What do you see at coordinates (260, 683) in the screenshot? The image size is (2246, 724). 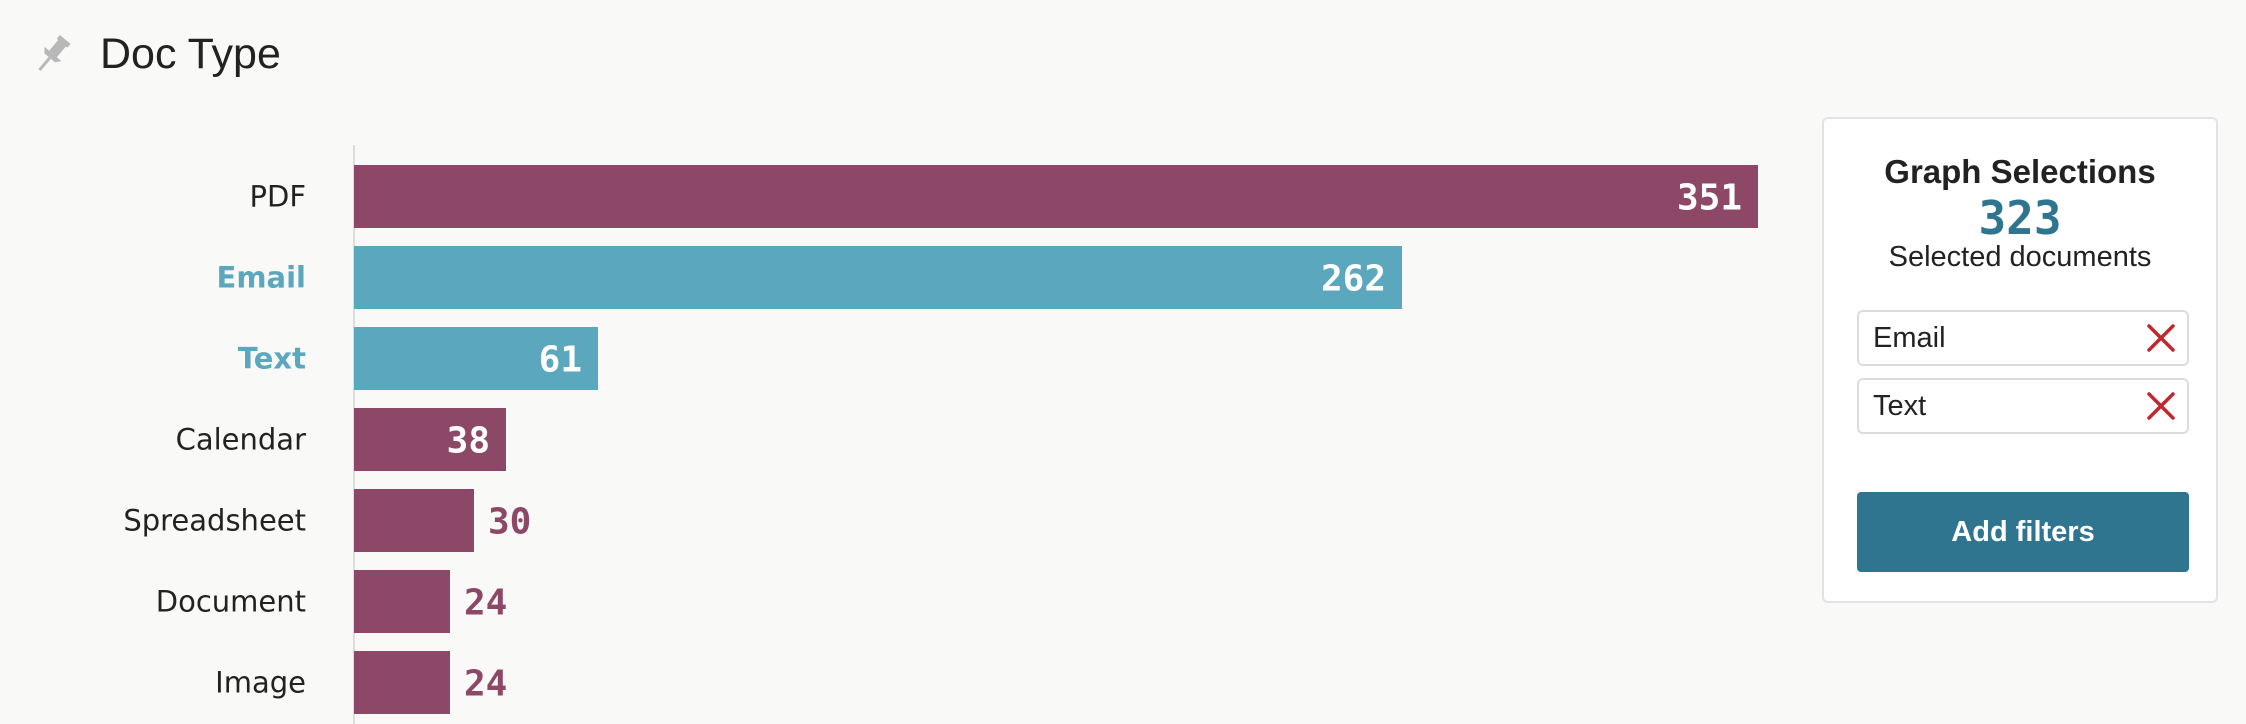 I see `category-label-image: Image` at bounding box center [260, 683].